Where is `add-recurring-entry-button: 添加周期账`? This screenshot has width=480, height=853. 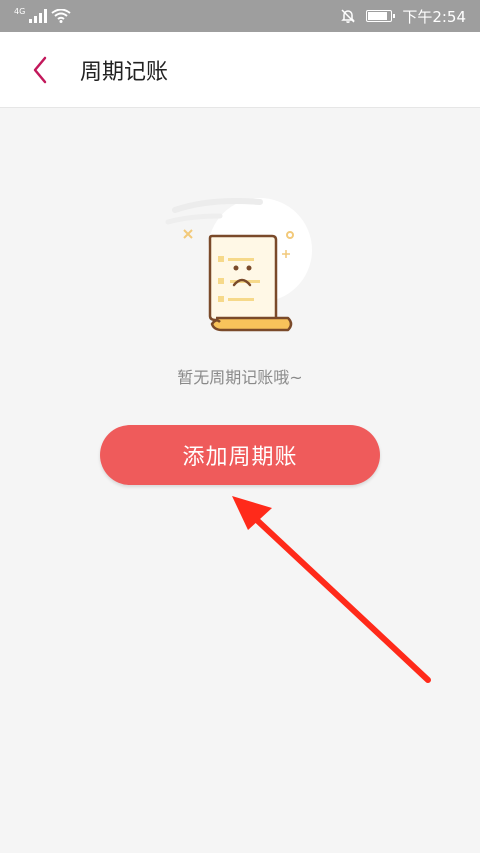 add-recurring-entry-button: 添加周期账 is located at coordinates (240, 455).